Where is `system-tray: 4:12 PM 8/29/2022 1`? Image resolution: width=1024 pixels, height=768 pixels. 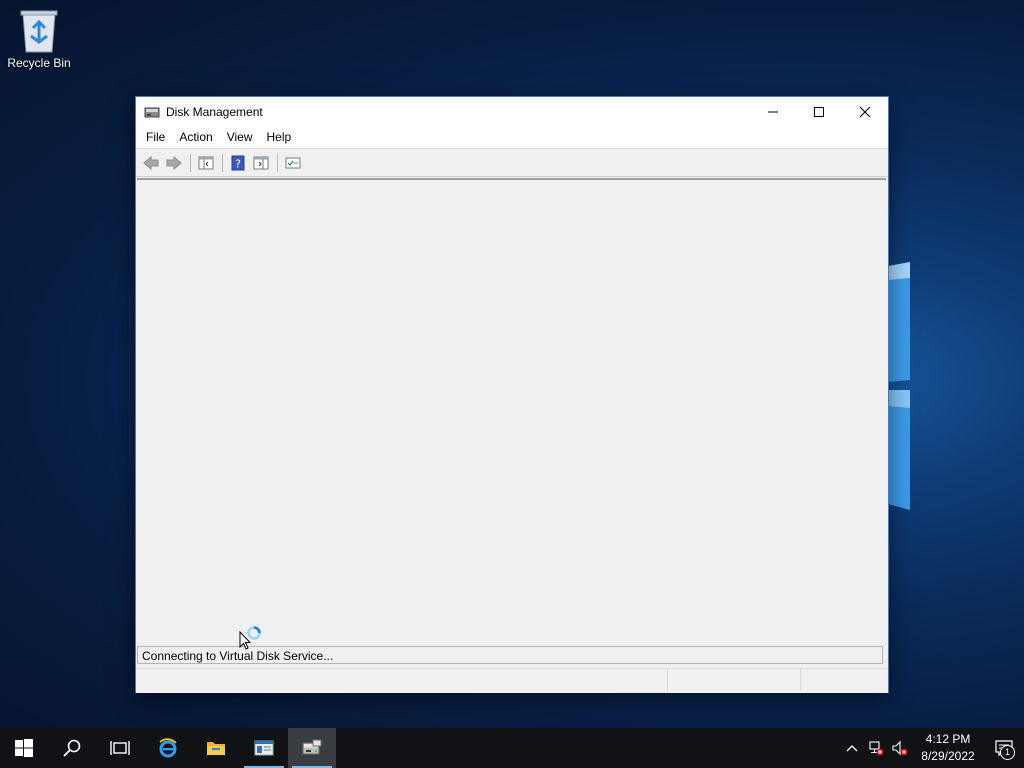
system-tray: 4:12 PM 8/29/2022 1 is located at coordinates (932, 748).